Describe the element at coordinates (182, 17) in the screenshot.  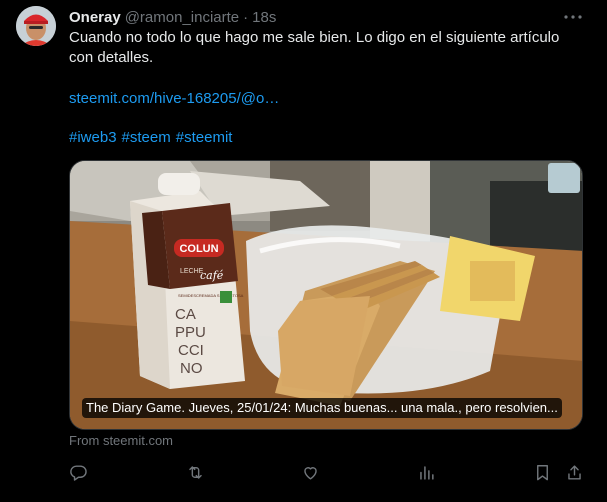
I see `user-handle: @ramon_inciarte` at that location.